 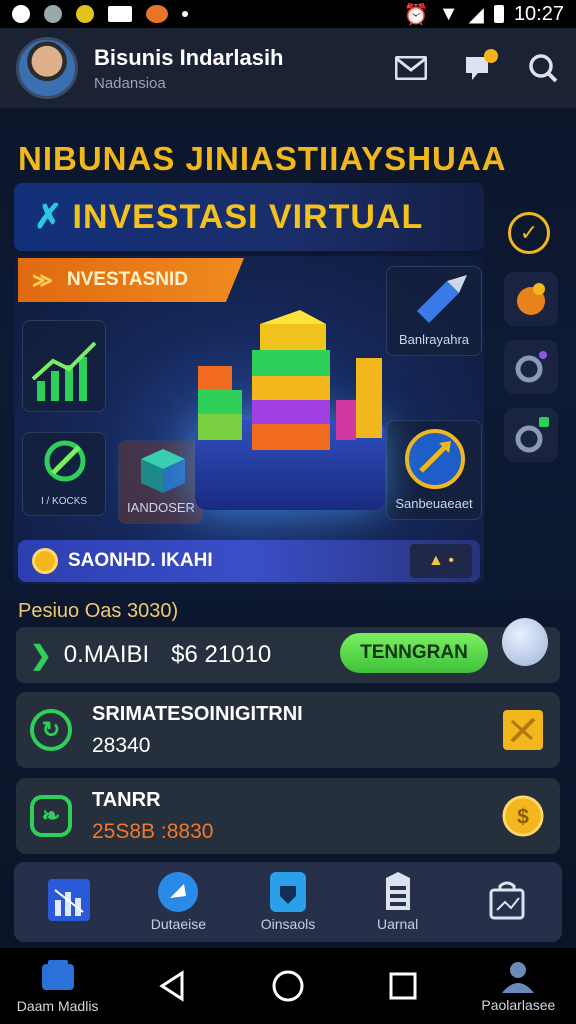 I want to click on system-nav-home-app: Daam Madlis, so click(x=58, y=986).